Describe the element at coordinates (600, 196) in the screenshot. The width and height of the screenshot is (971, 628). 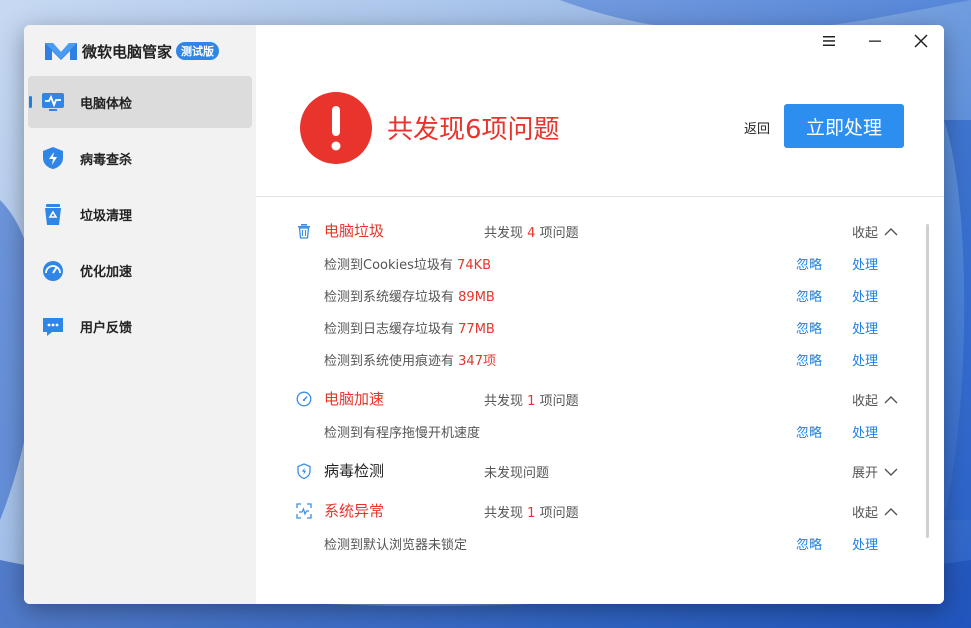
I see `divider` at that location.